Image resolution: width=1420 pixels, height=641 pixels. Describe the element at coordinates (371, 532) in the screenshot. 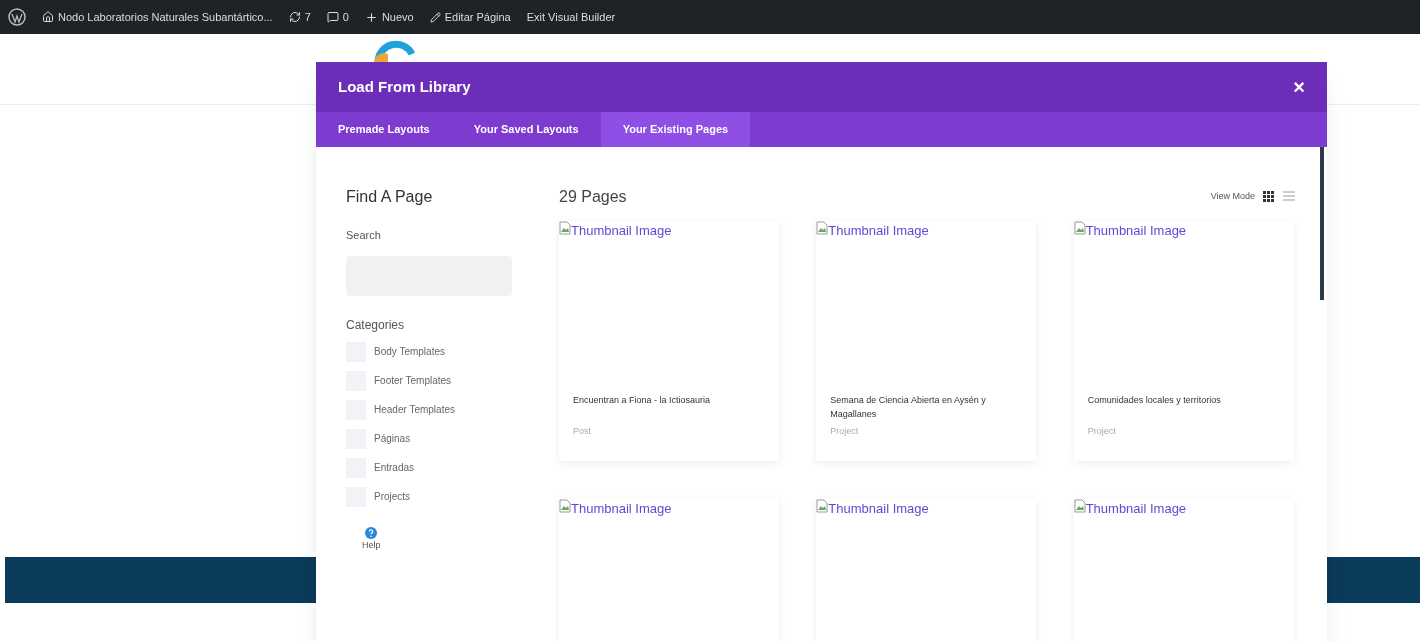

I see `help-icon` at that location.